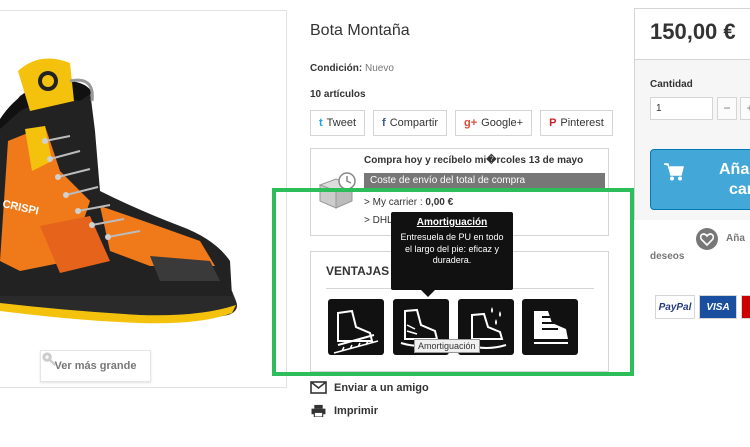 The image size is (750, 447). I want to click on view-larger-button: Ver más grande, so click(95, 366).